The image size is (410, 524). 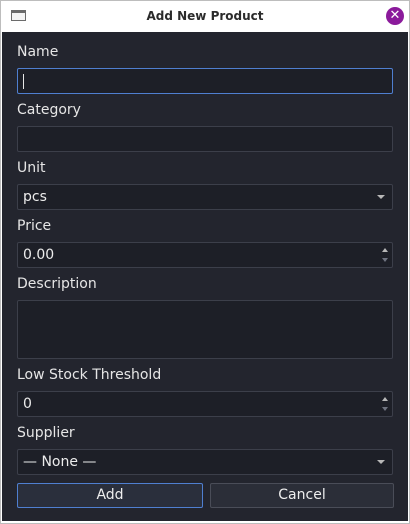 I want to click on unit-label: Unit, so click(x=31, y=168).